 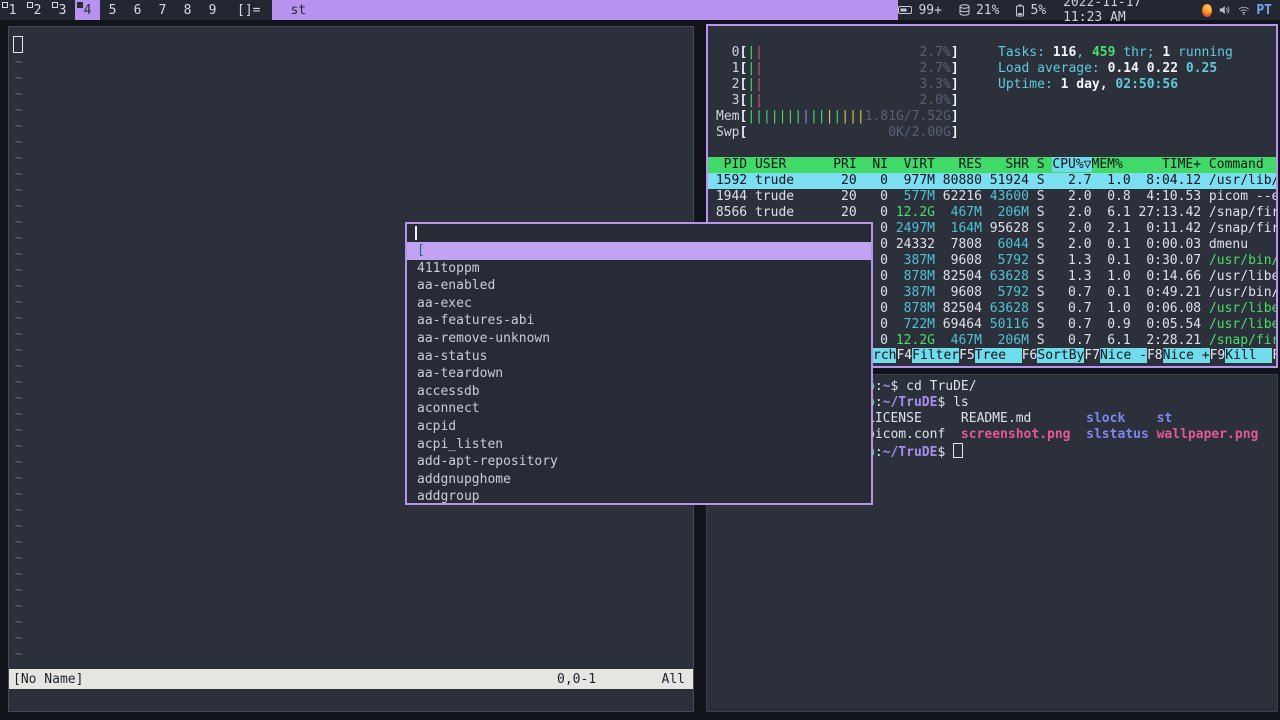 What do you see at coordinates (639, 251) in the screenshot?
I see `launcher-selected-item: [` at bounding box center [639, 251].